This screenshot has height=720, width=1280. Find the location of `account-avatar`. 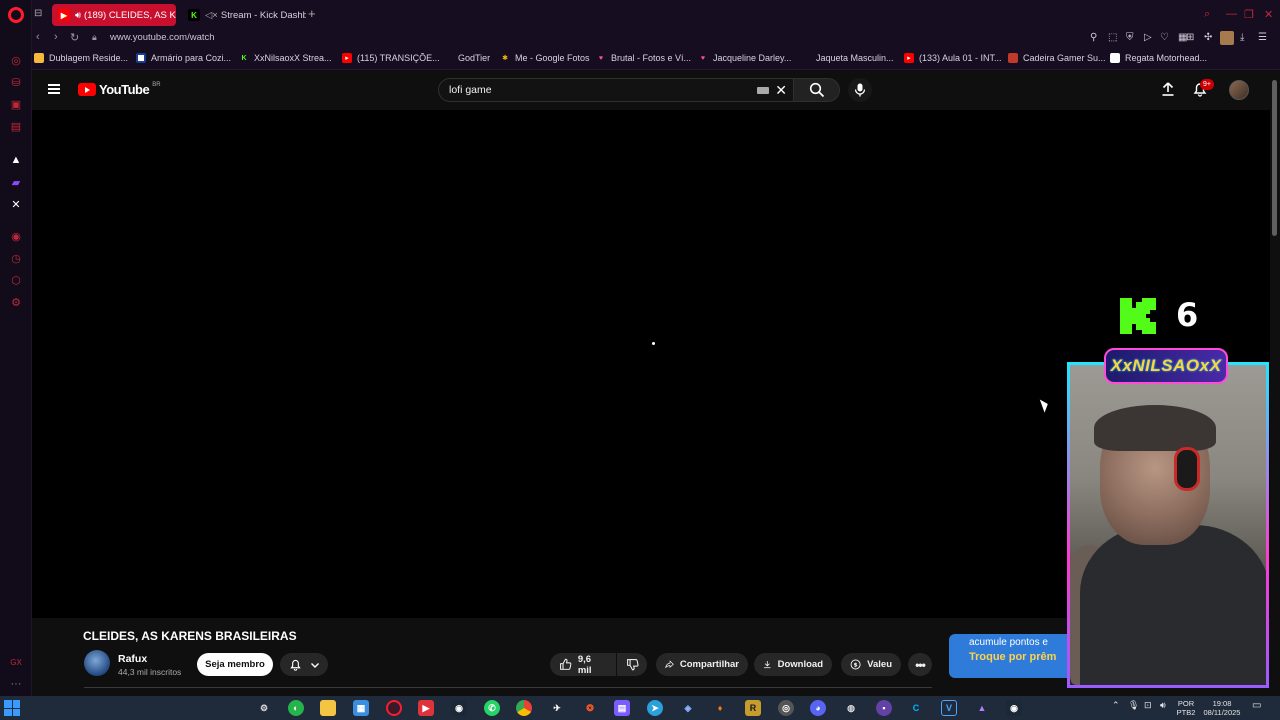

account-avatar is located at coordinates (1239, 90).